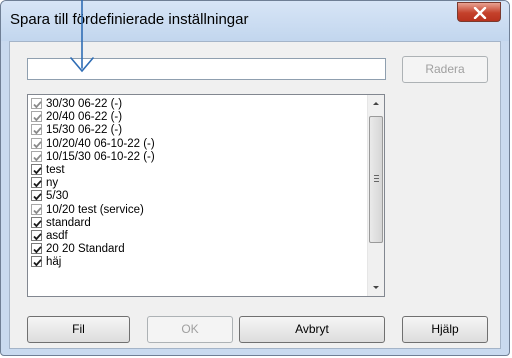  I want to click on preset-label: ny, so click(52, 183).